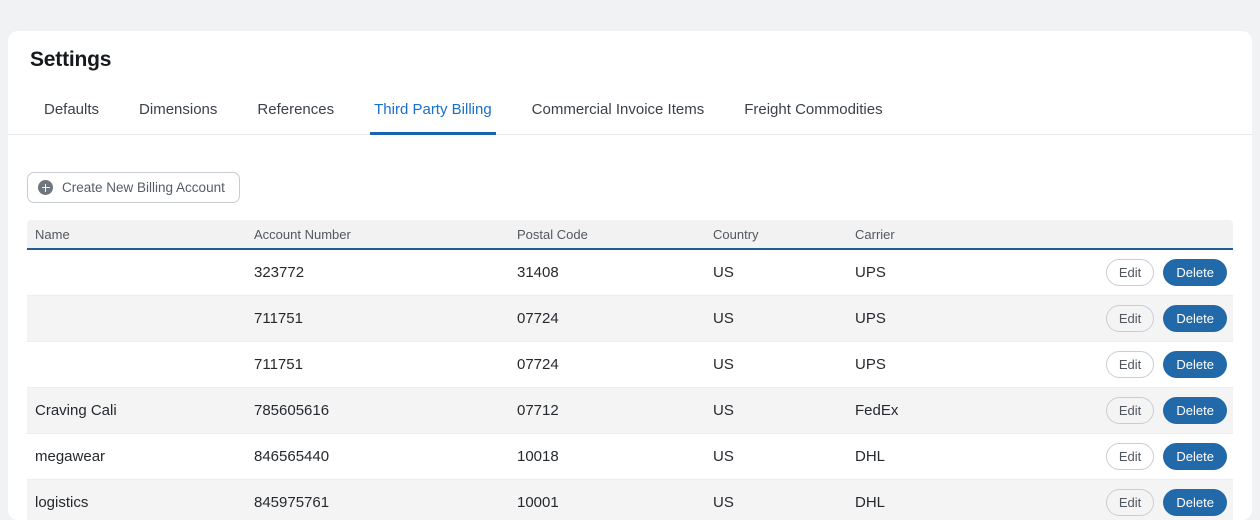 Image resolution: width=1260 pixels, height=520 pixels. I want to click on page-title: Settings, so click(71, 59).